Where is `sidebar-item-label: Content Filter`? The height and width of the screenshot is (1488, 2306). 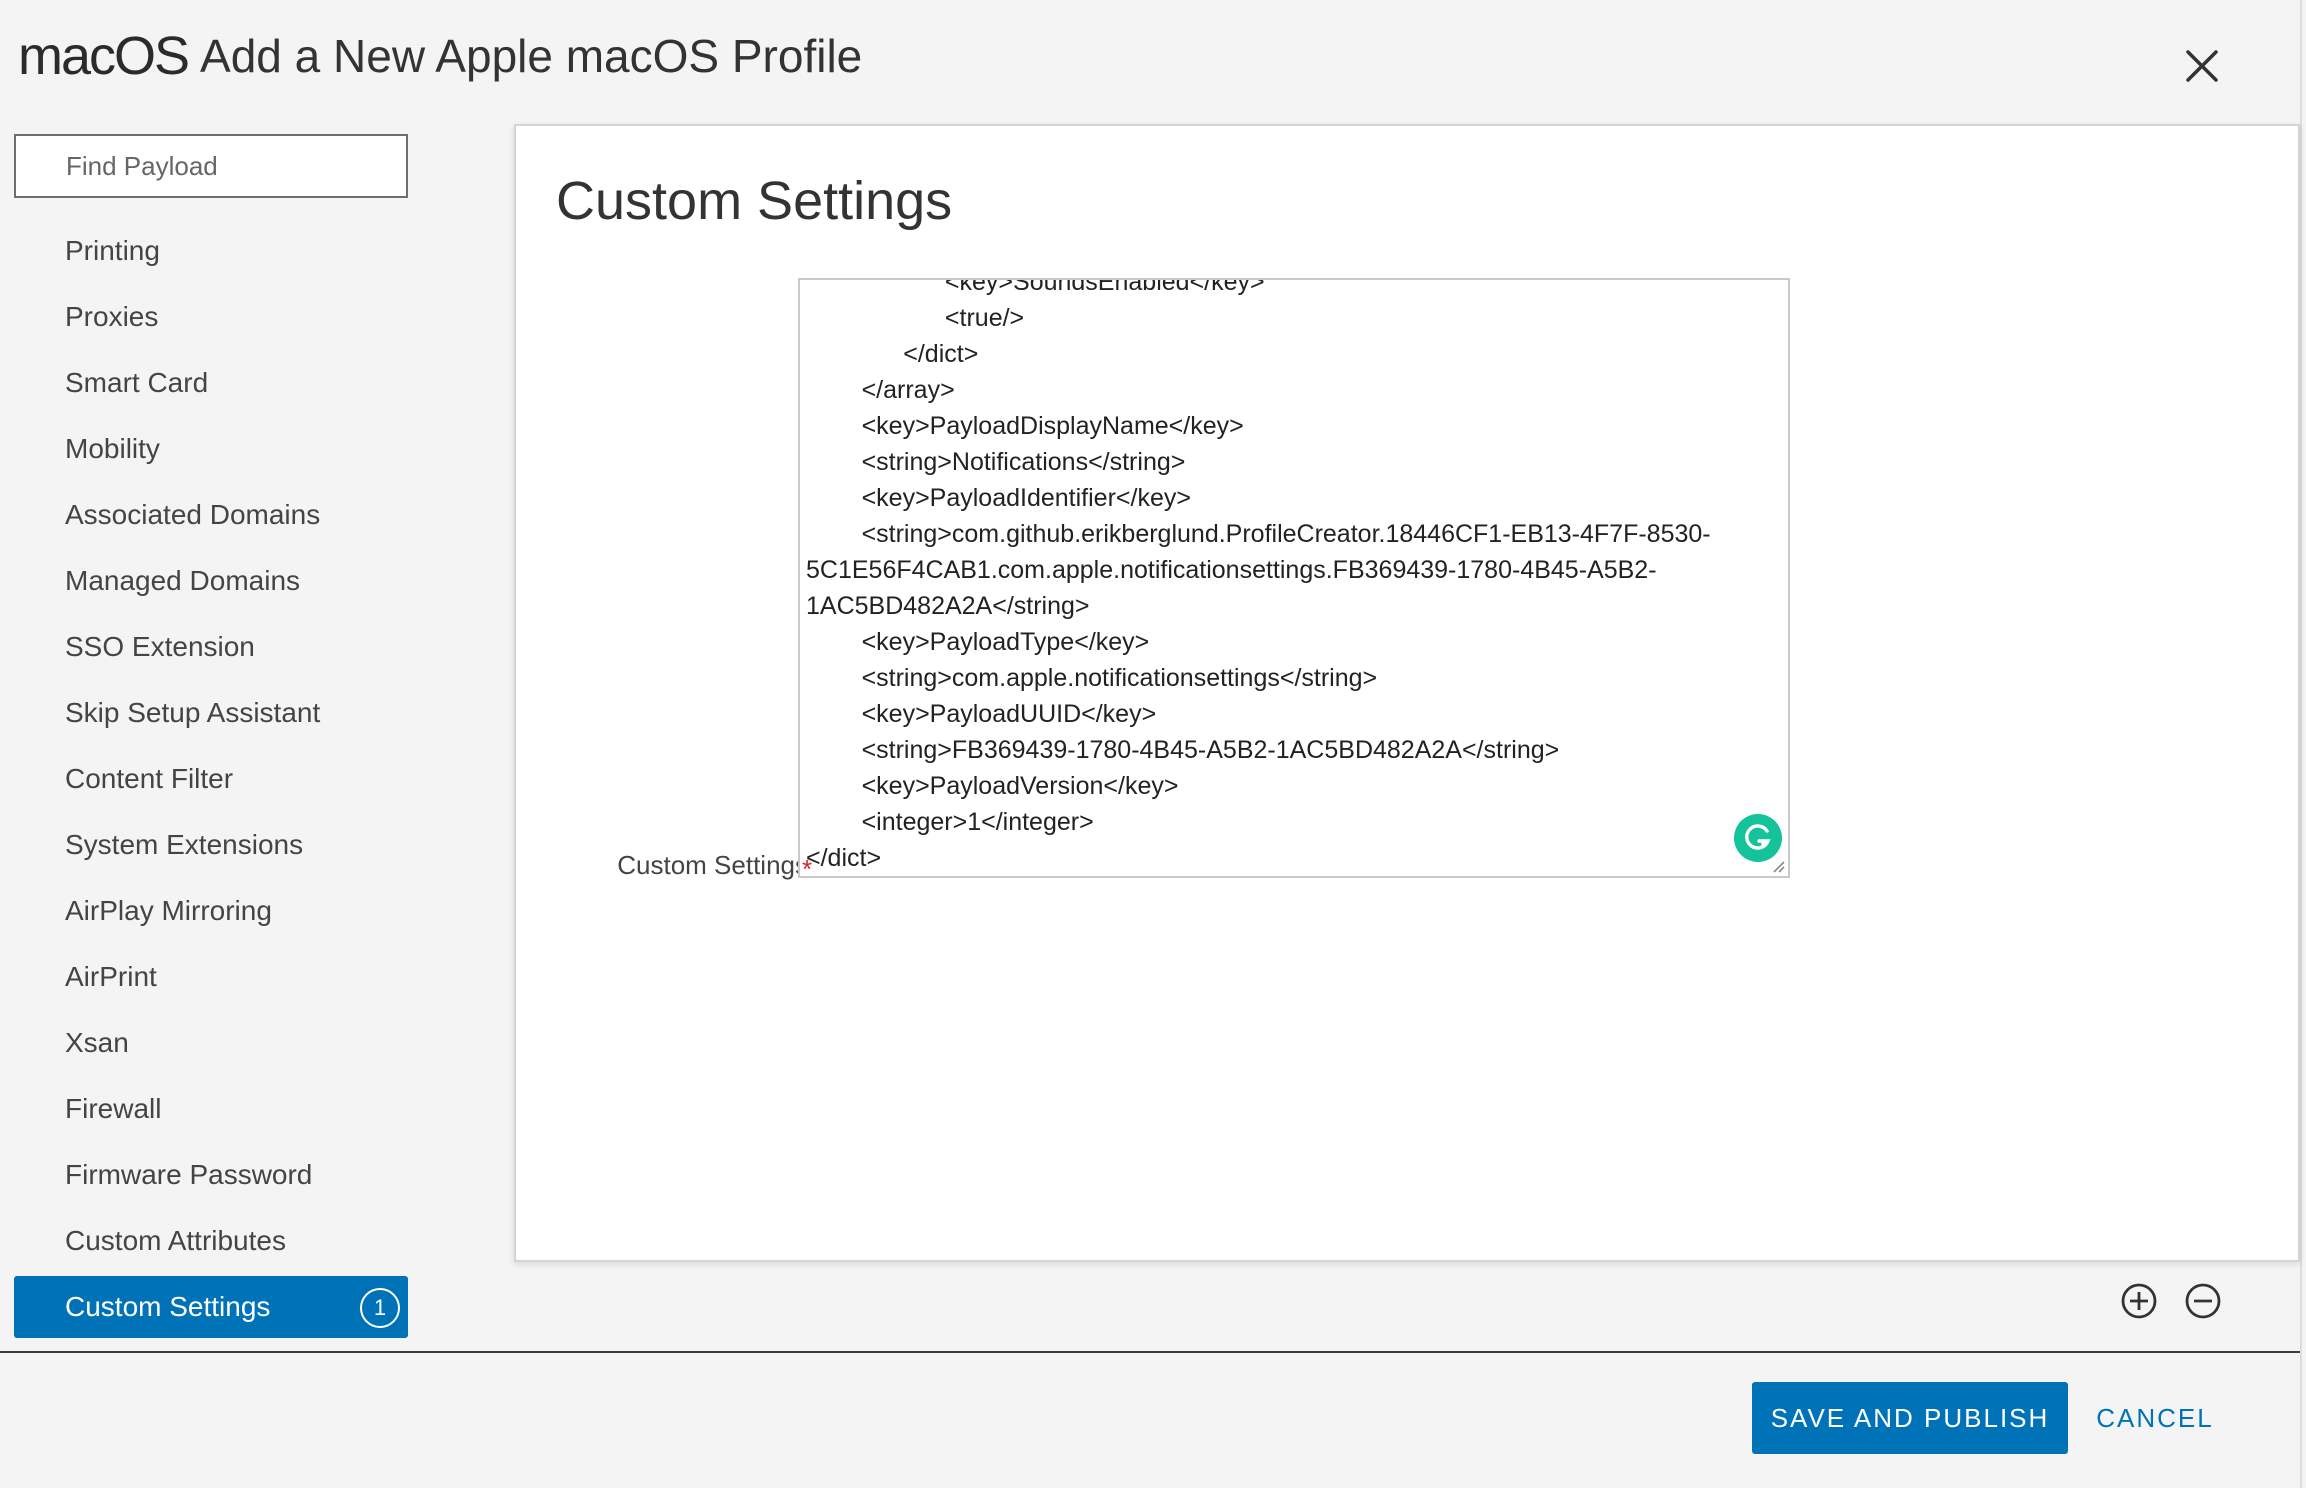
sidebar-item-label: Content Filter is located at coordinates (149, 778).